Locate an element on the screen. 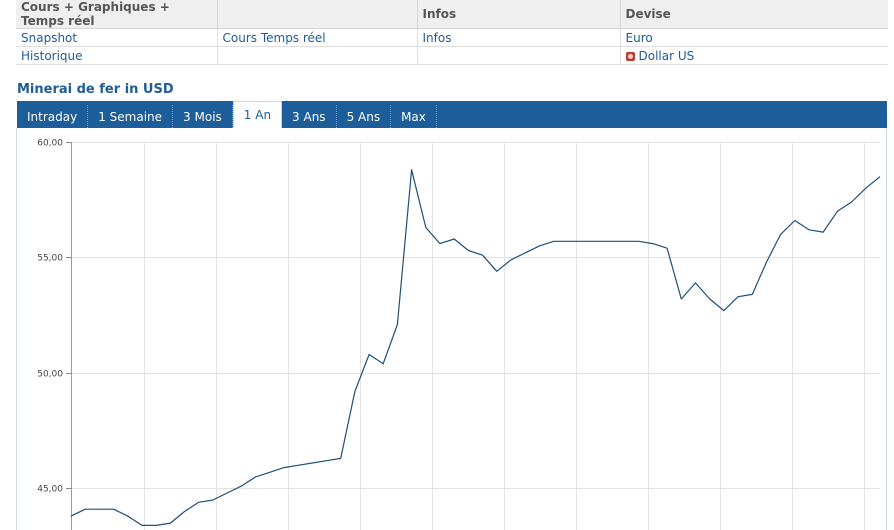 This screenshot has height=530, width=894. dollar-us-link: Dollar US is located at coordinates (667, 56).